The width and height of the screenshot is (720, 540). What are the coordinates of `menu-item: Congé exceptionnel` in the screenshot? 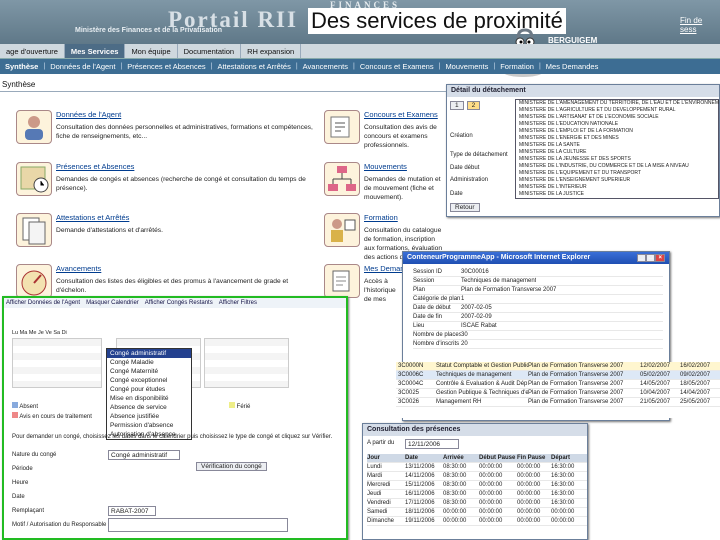 It's located at (149, 380).